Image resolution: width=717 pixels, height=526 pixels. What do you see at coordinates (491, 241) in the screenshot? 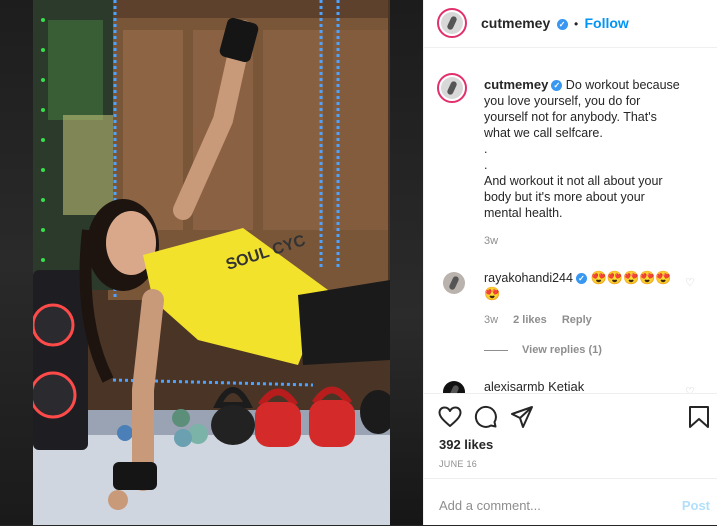
I see `caption-time: 3w` at bounding box center [491, 241].